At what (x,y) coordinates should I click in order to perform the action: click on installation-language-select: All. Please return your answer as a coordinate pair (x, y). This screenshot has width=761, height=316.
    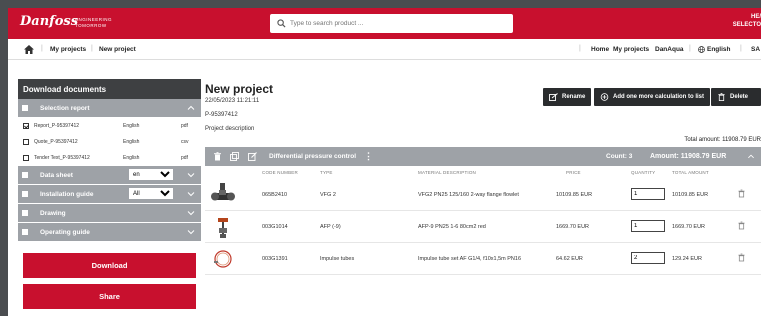
    Looking at the image, I should click on (151, 193).